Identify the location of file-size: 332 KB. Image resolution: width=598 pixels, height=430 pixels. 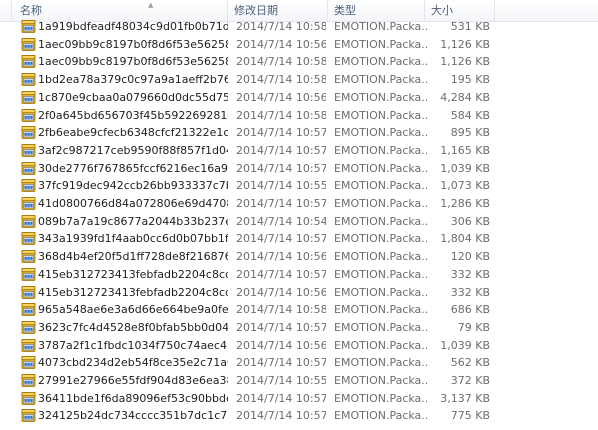
(470, 274).